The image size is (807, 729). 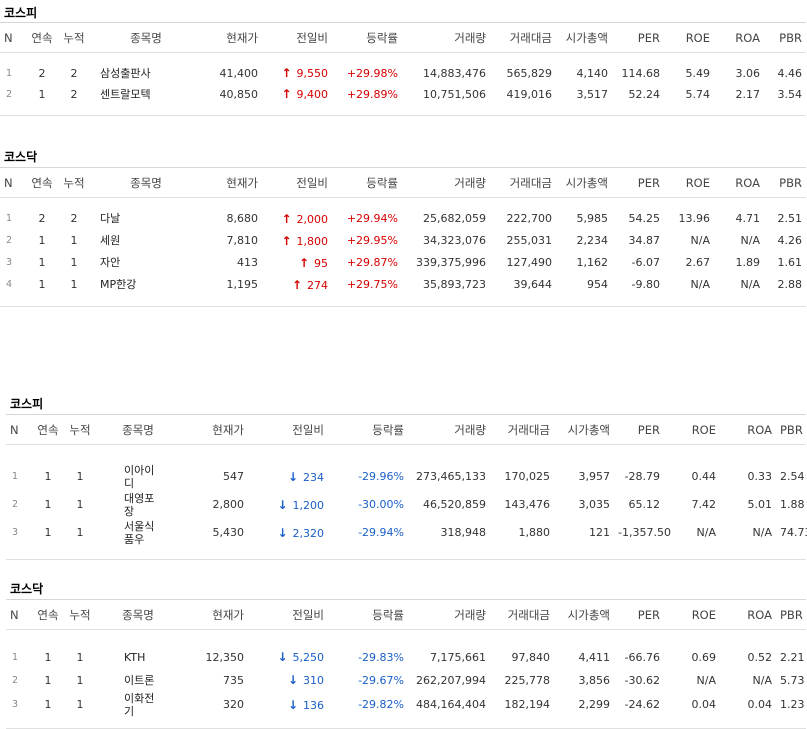 I want to click on stock-name-link: MP한강, so click(x=115, y=284).